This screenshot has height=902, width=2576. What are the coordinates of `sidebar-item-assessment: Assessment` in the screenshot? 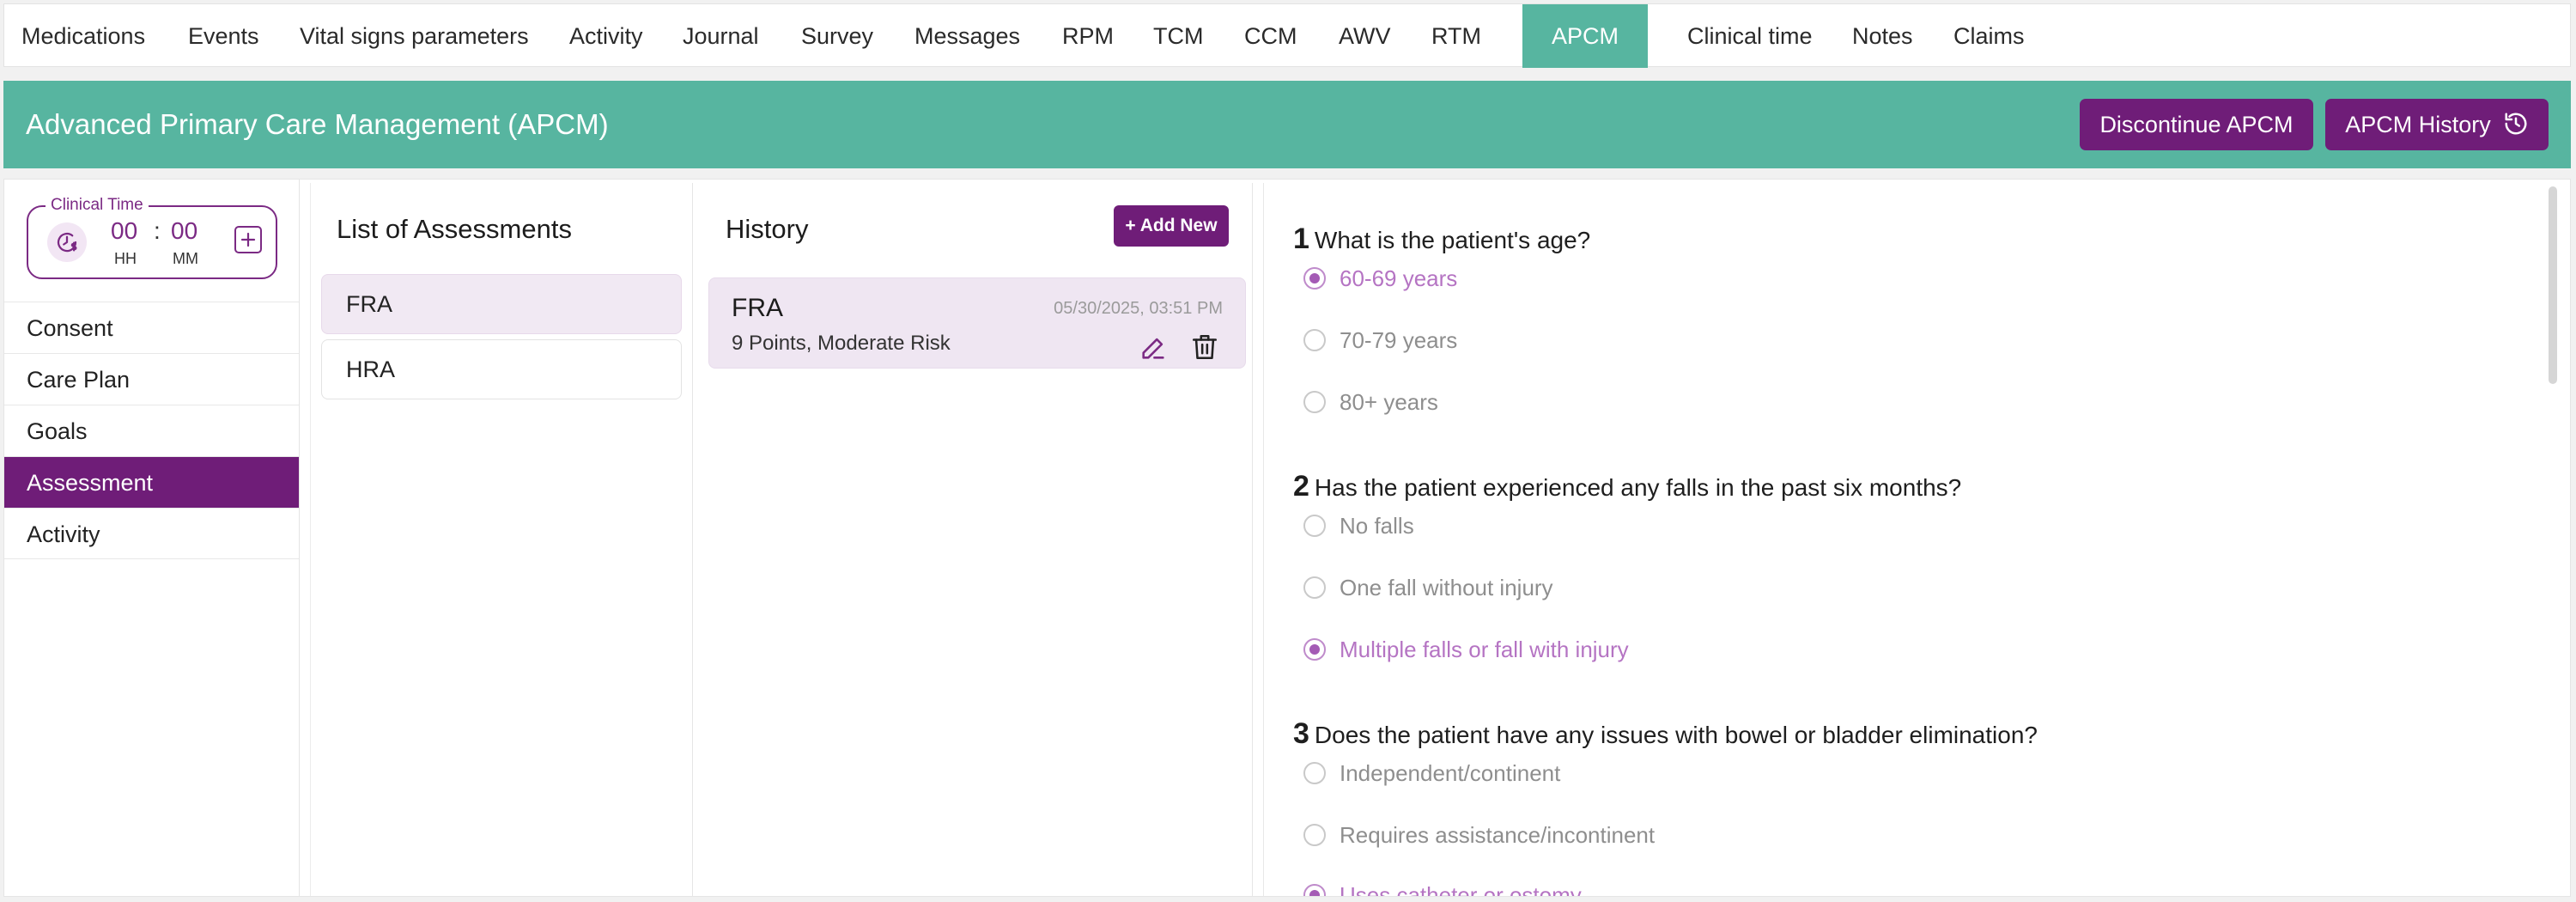 It's located at (151, 482).